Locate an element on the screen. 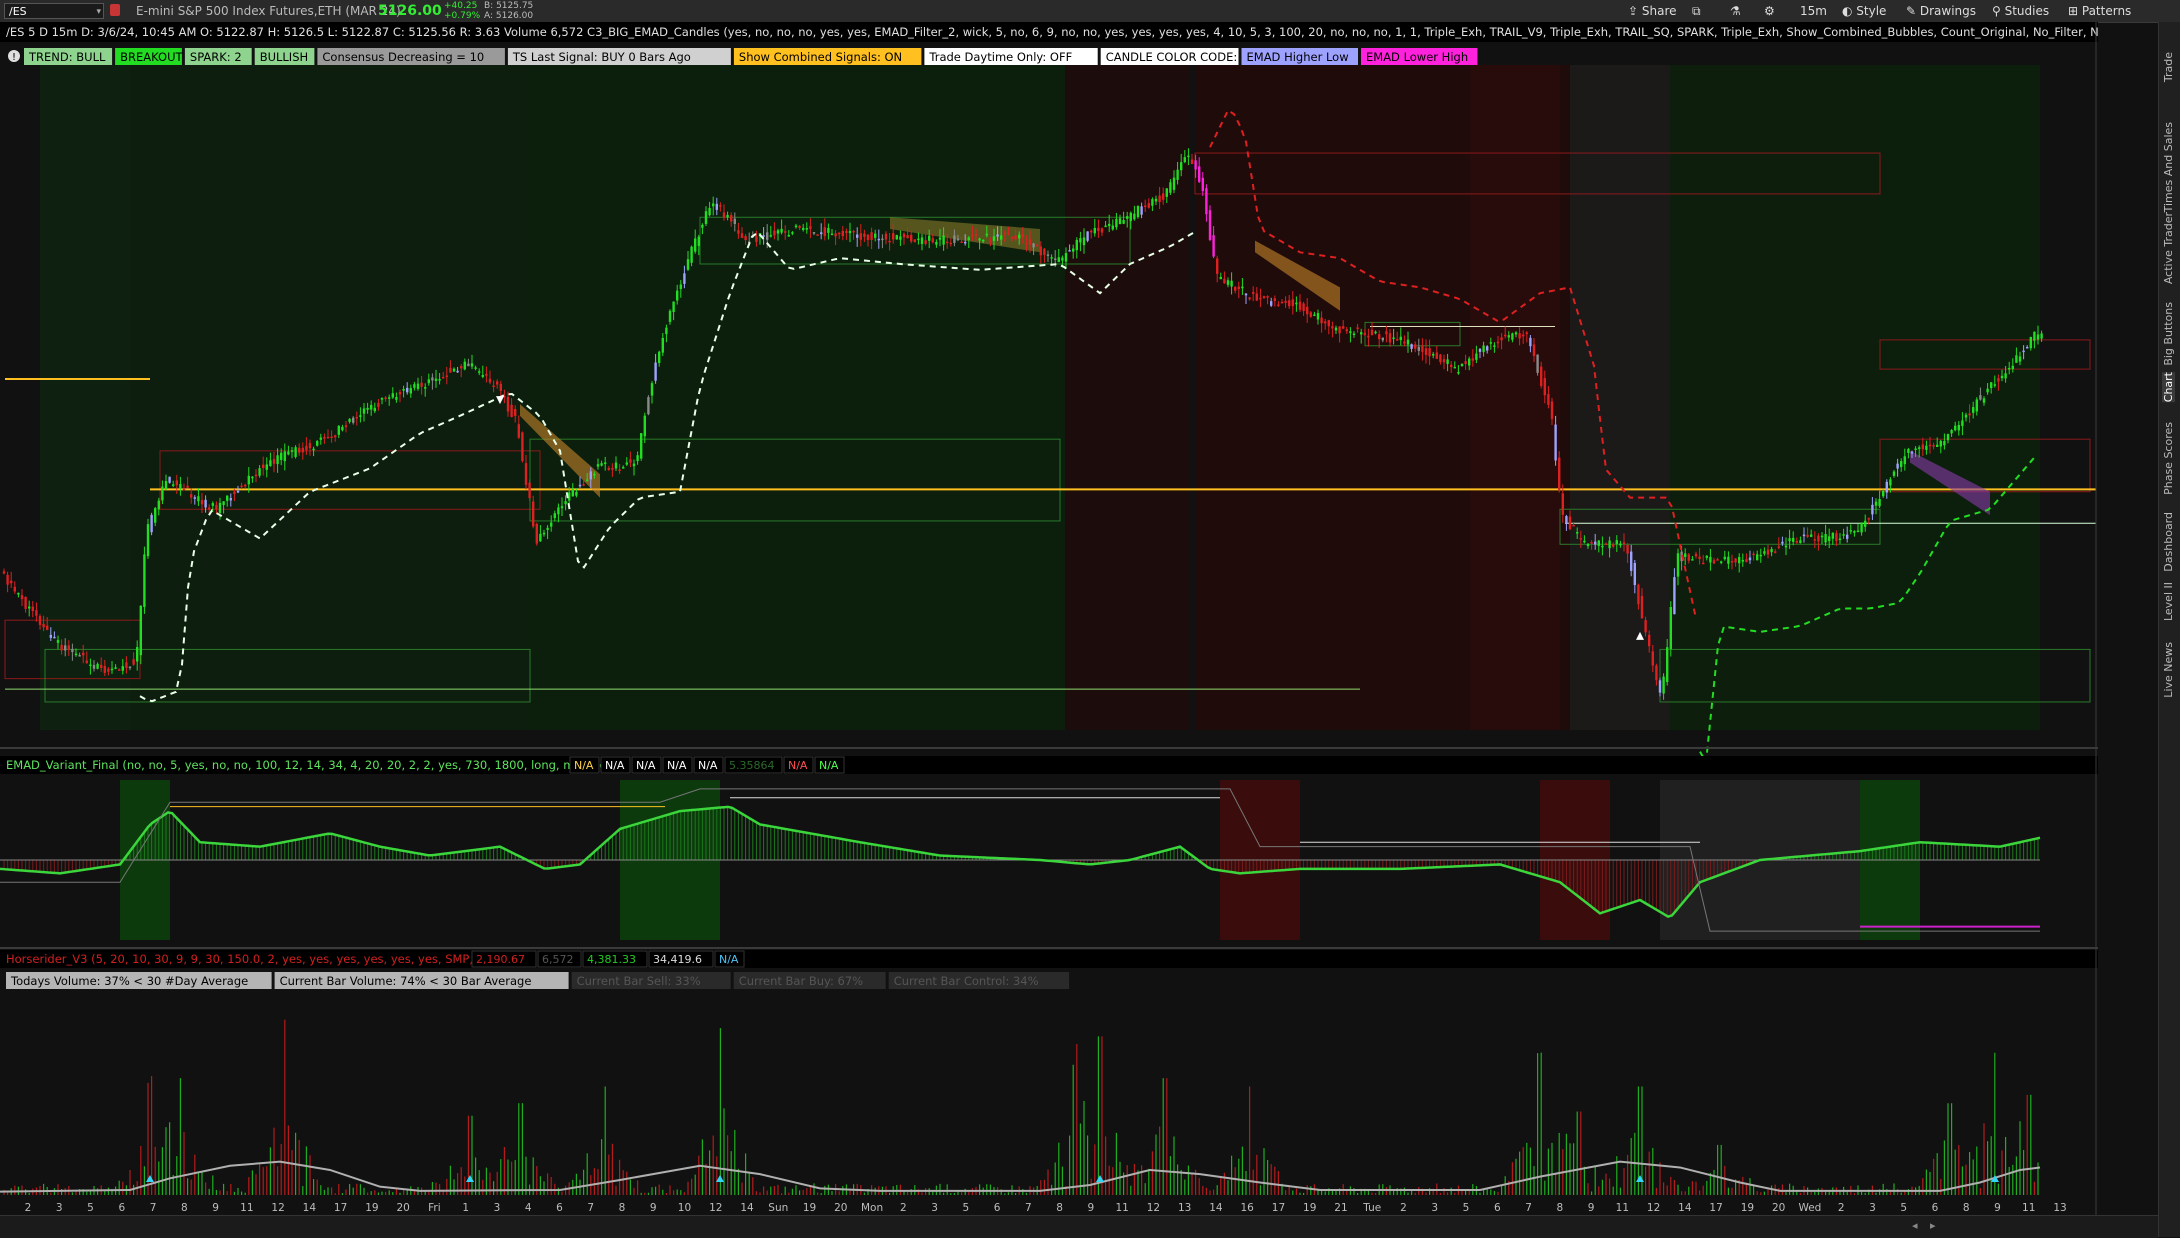  side-tab-chart: Chart is located at coordinates (2168, 387).